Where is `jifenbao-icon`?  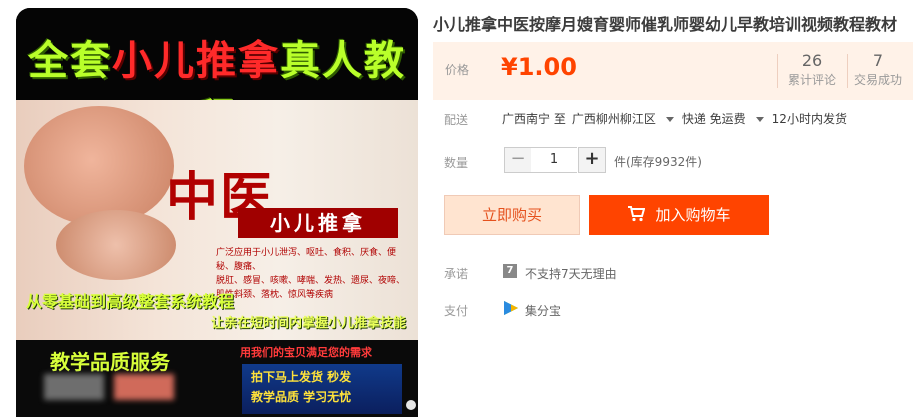
jifenbao-icon is located at coordinates (511, 308).